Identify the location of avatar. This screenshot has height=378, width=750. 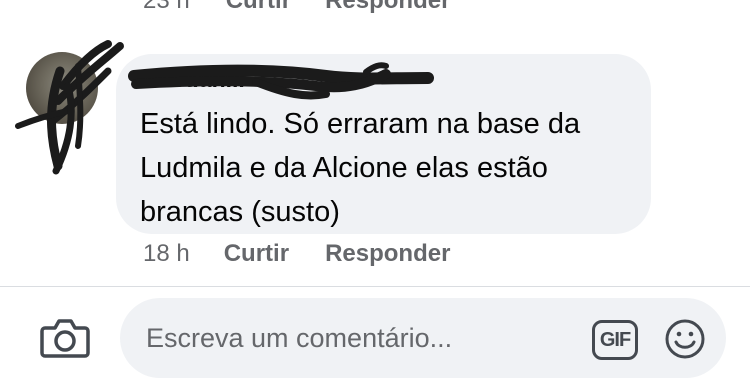
(69, 107).